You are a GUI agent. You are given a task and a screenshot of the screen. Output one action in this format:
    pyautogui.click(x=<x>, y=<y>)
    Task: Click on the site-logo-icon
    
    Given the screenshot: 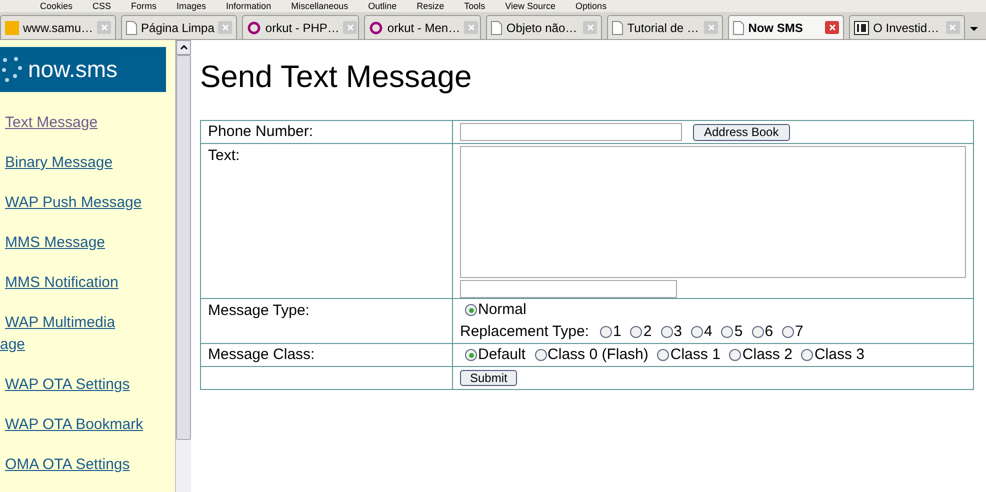 What is the action you would take?
    pyautogui.click(x=12, y=27)
    